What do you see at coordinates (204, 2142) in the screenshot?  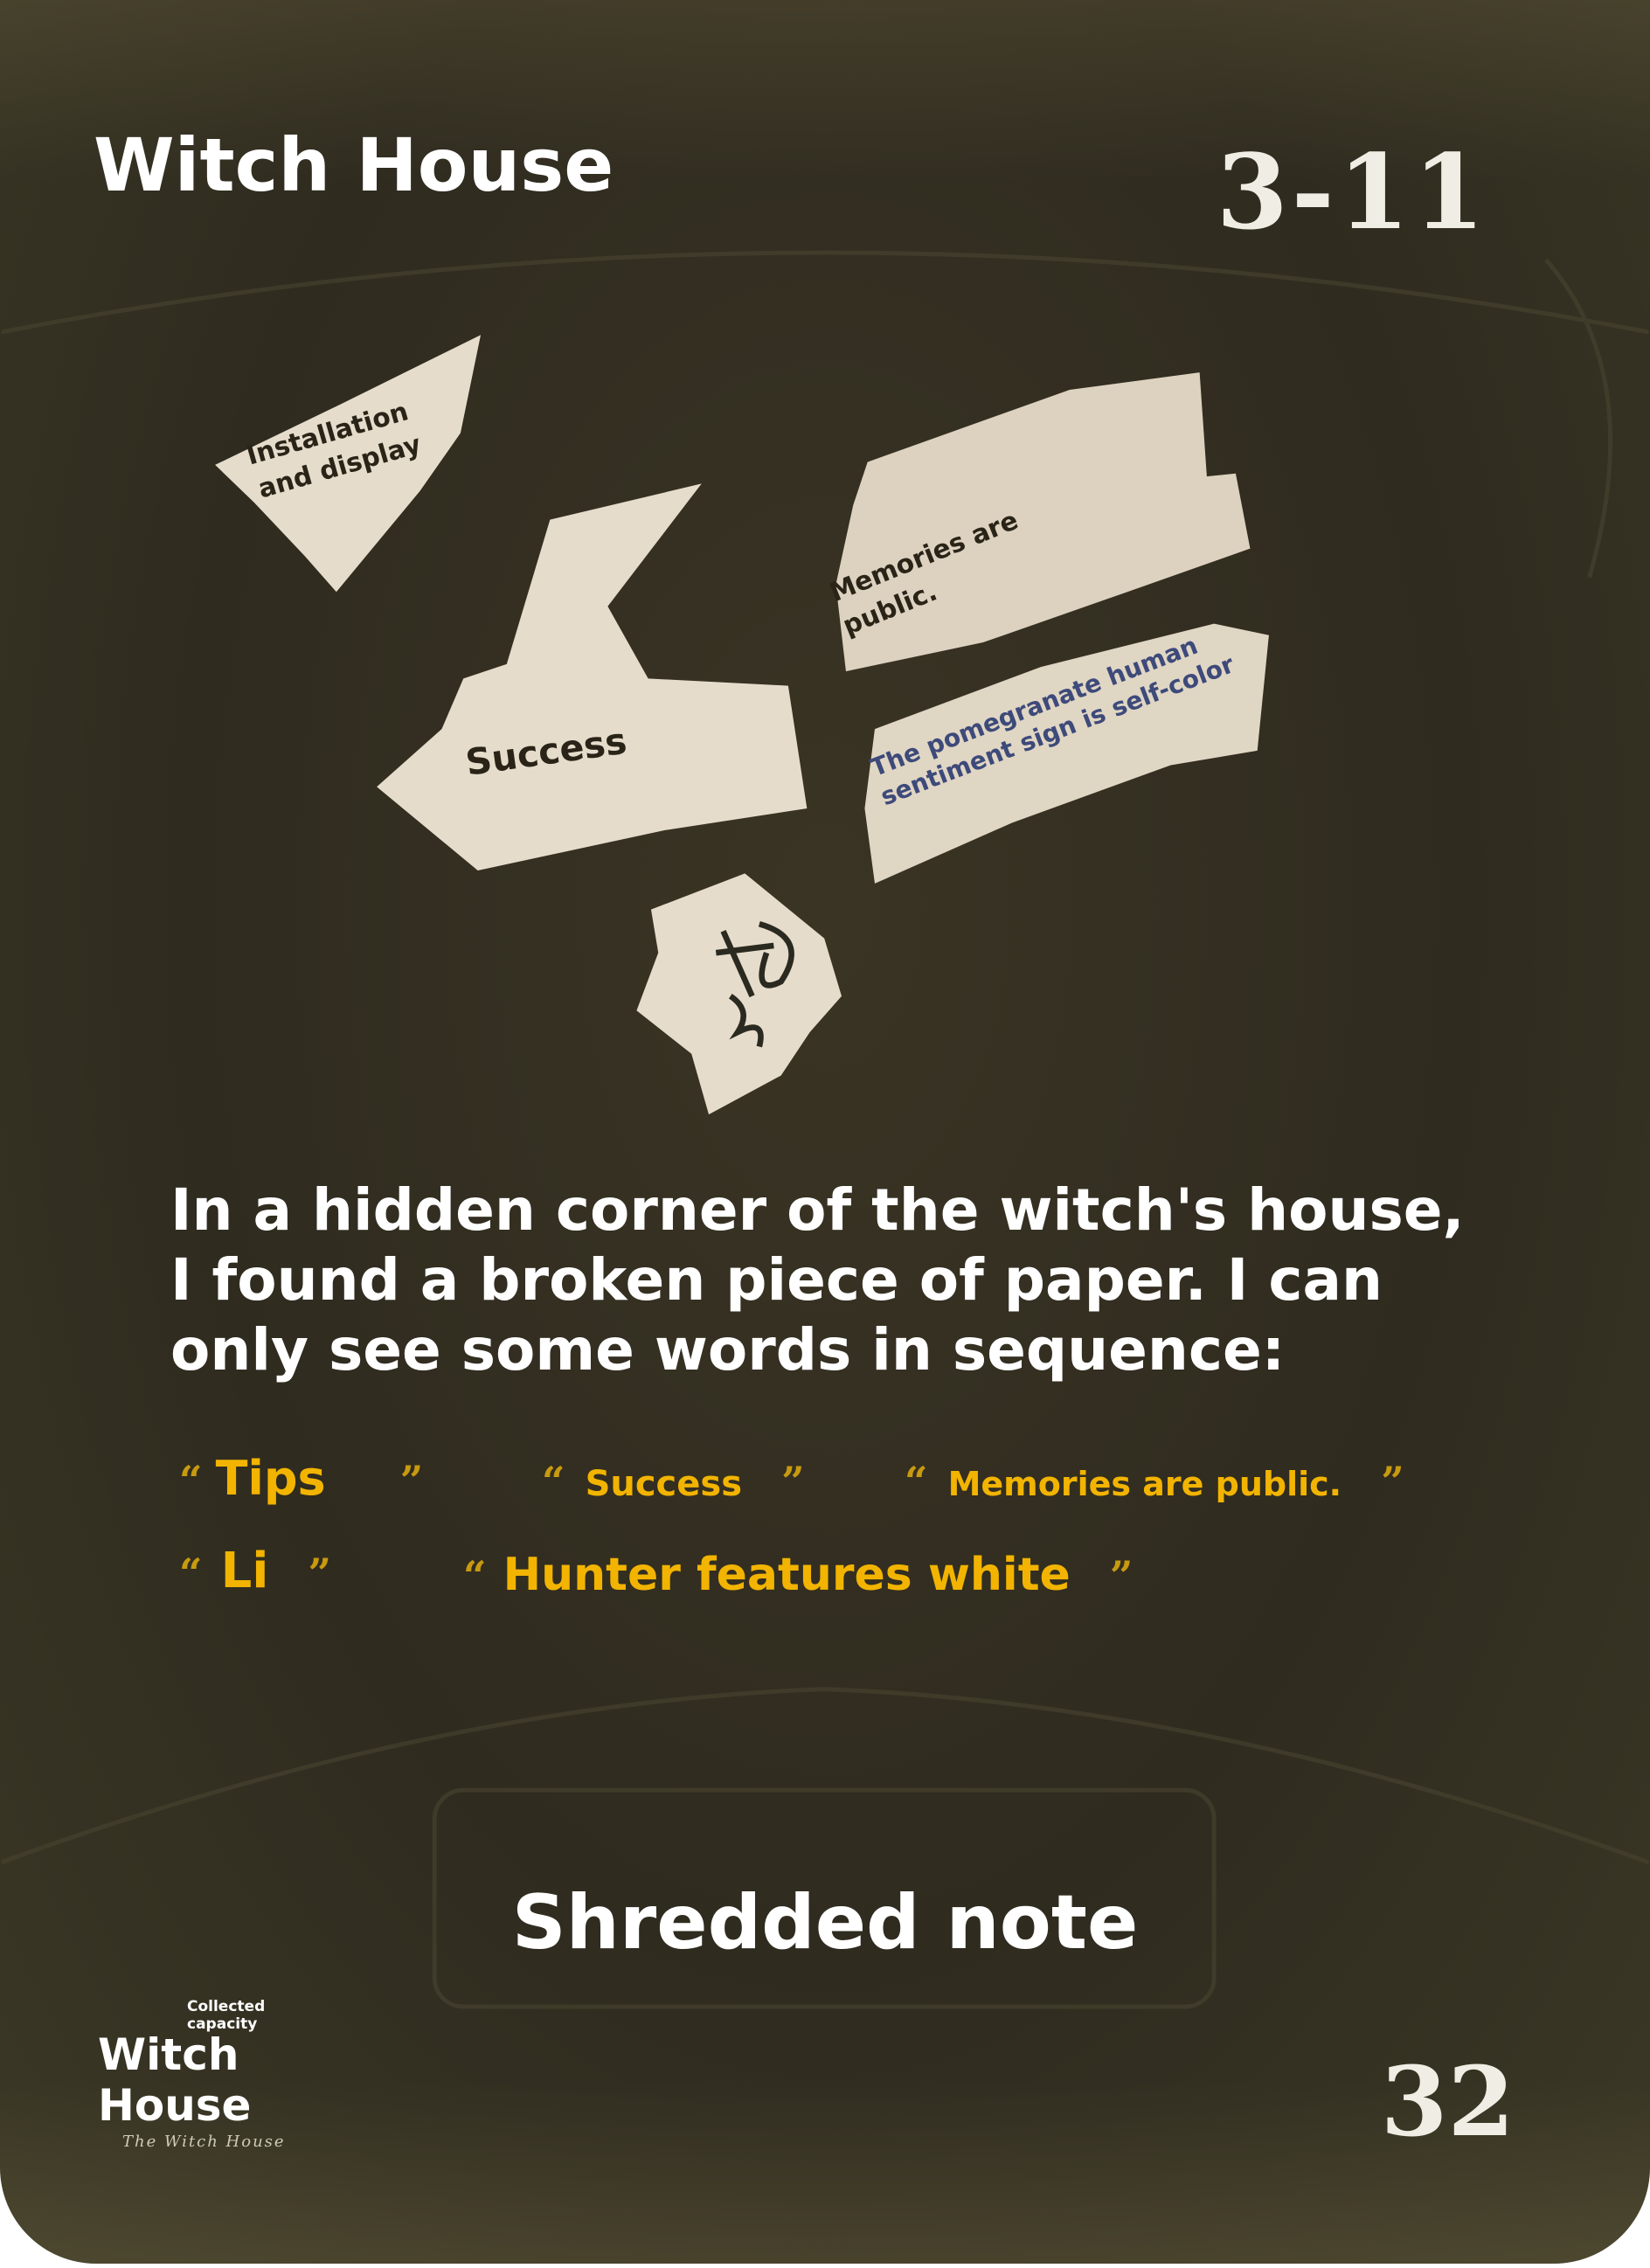 I see `logo-subtitle: The Witch House` at bounding box center [204, 2142].